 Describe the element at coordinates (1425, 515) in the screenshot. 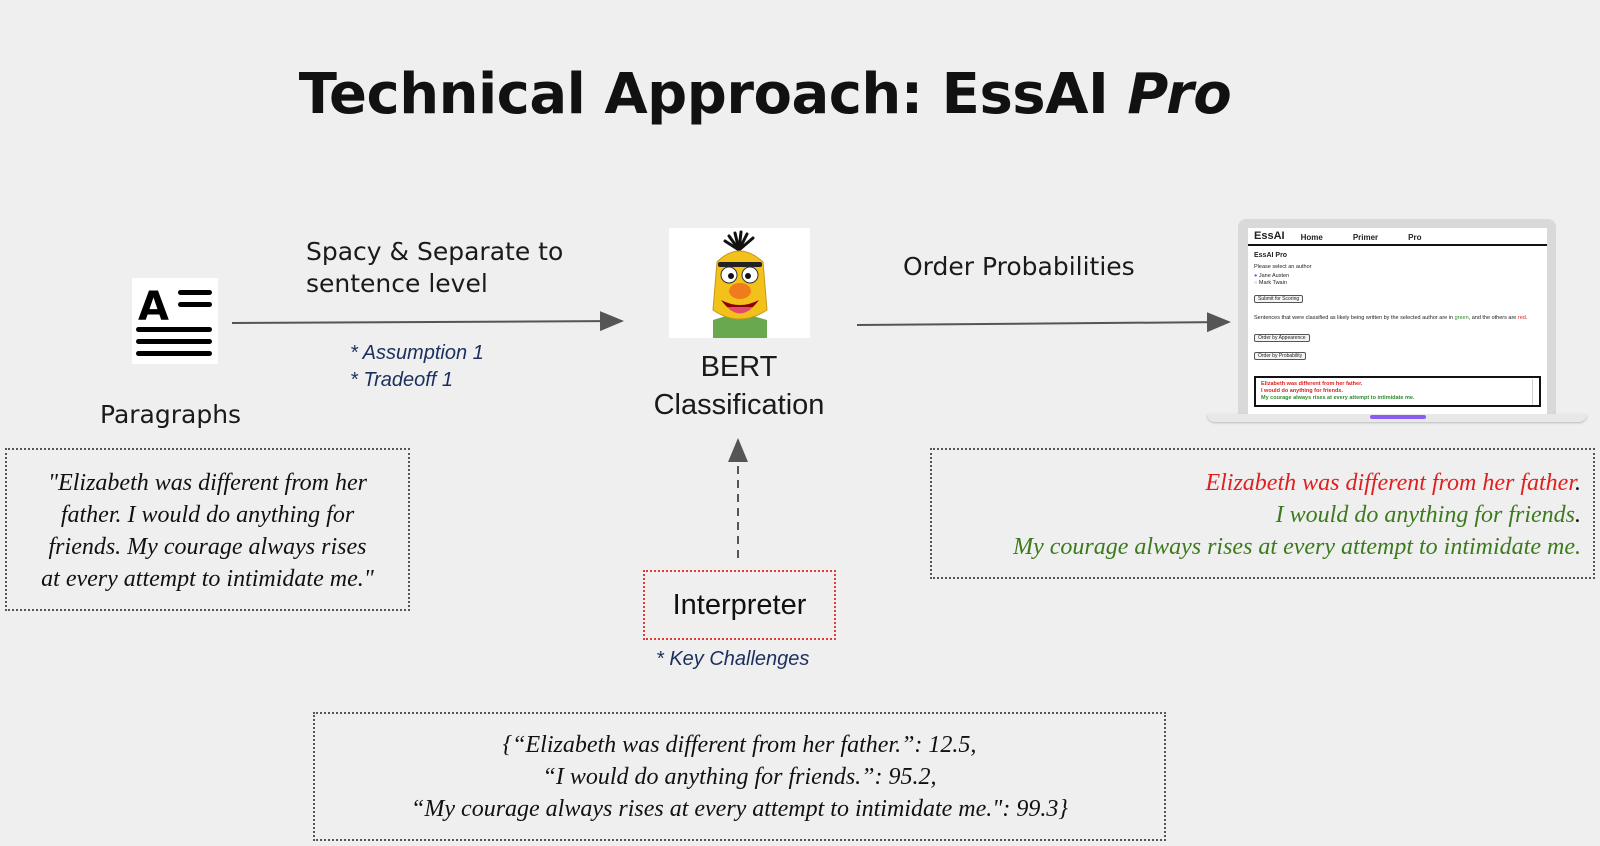

I see `output-text: I would do anything for friends` at that location.